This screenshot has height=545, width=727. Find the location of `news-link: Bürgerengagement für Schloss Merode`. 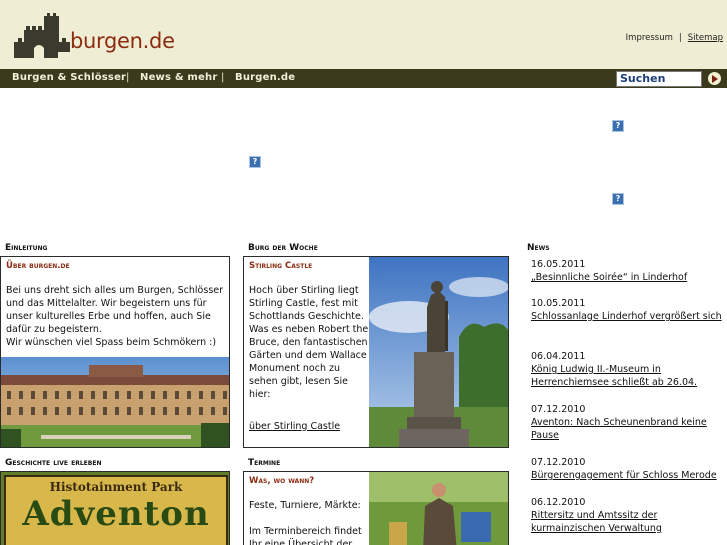

news-link: Bürgerengagement für Schloss Merode is located at coordinates (627, 475).